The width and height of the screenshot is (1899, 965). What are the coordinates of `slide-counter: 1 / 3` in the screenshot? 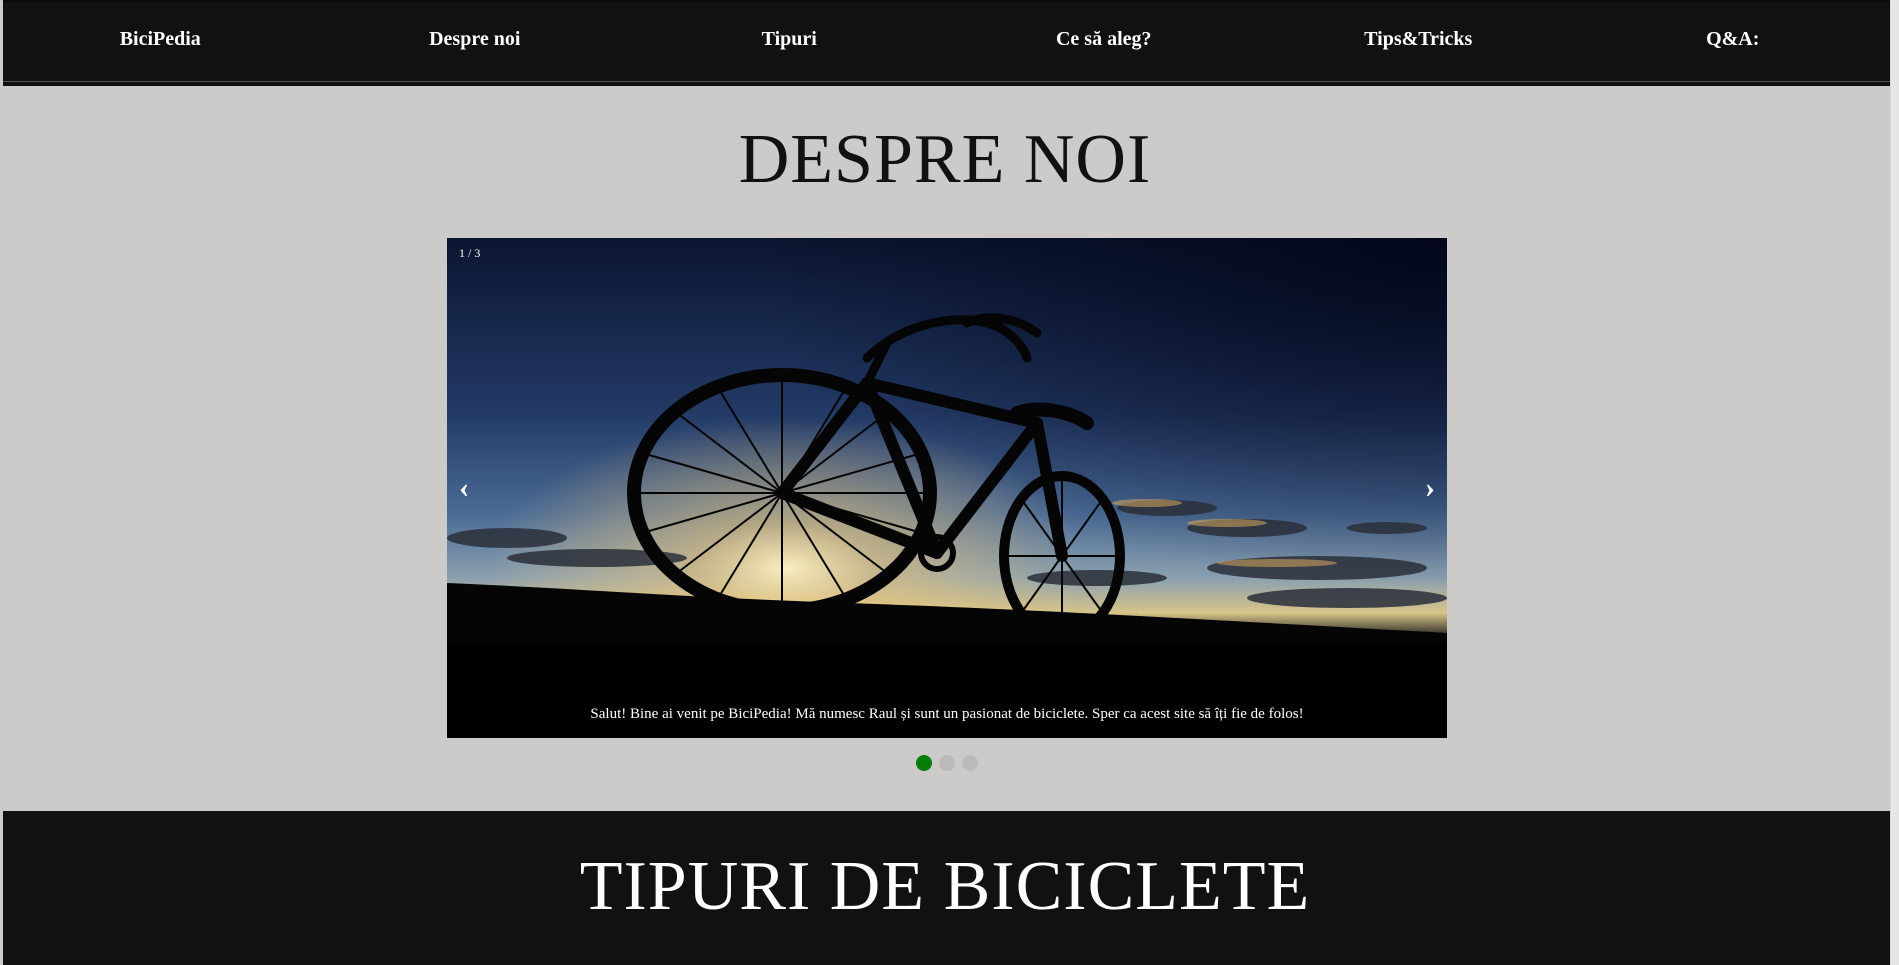 It's located at (470, 253).